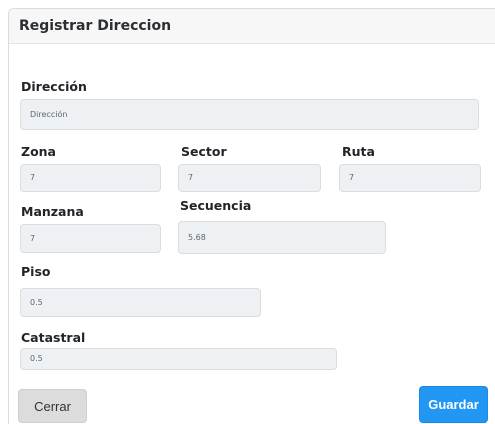  Describe the element at coordinates (352, 177) in the screenshot. I see `ruta-value: 7` at that location.